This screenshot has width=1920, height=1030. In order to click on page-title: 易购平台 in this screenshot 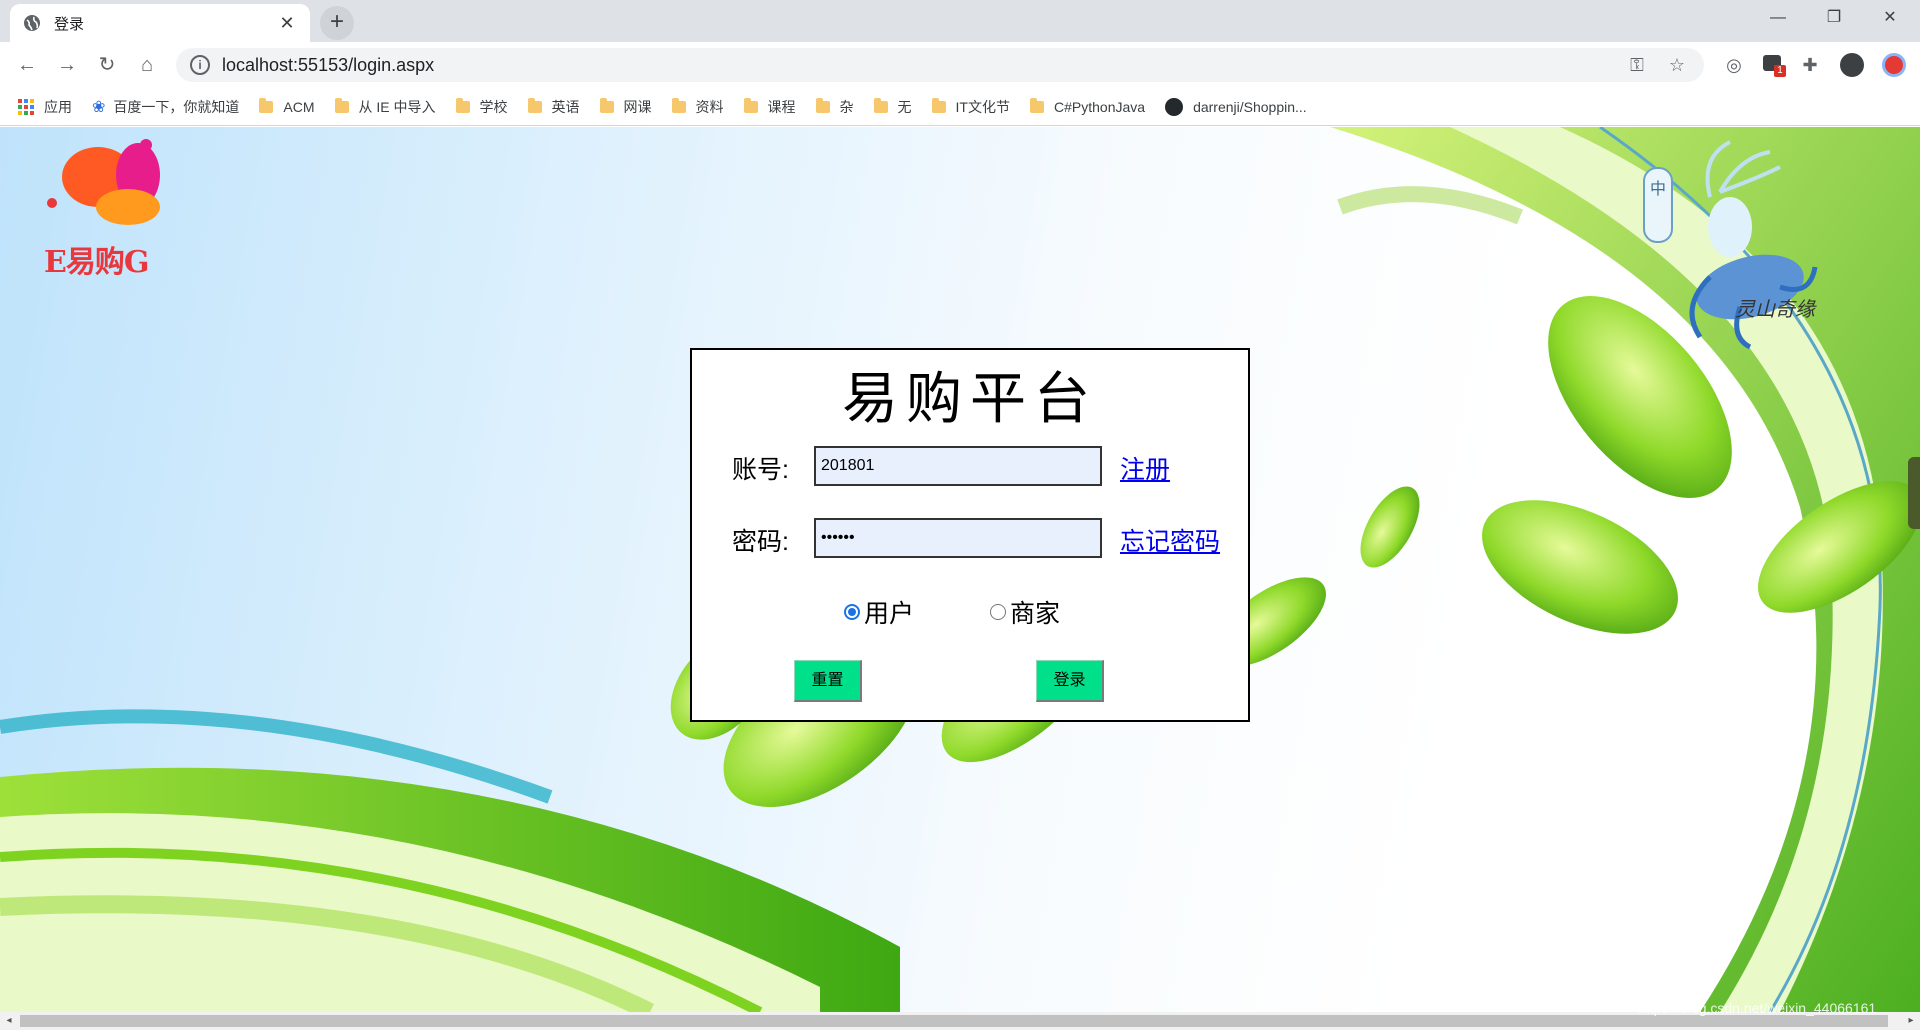, I will do `click(970, 399)`.